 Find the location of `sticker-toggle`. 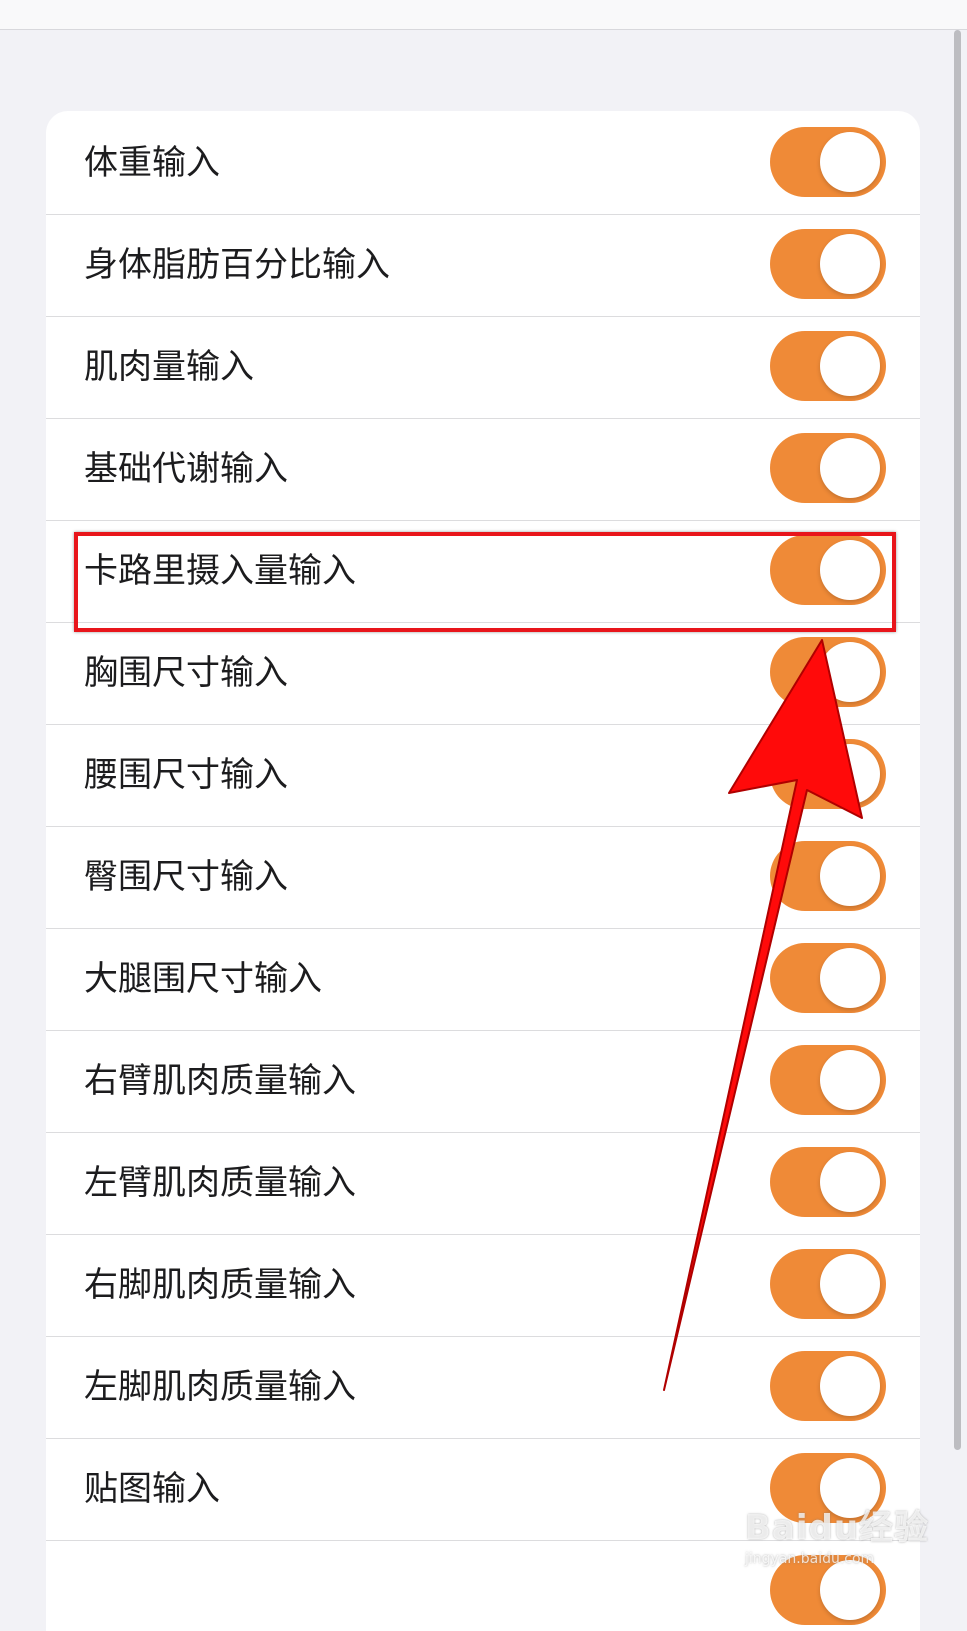

sticker-toggle is located at coordinates (828, 1488).